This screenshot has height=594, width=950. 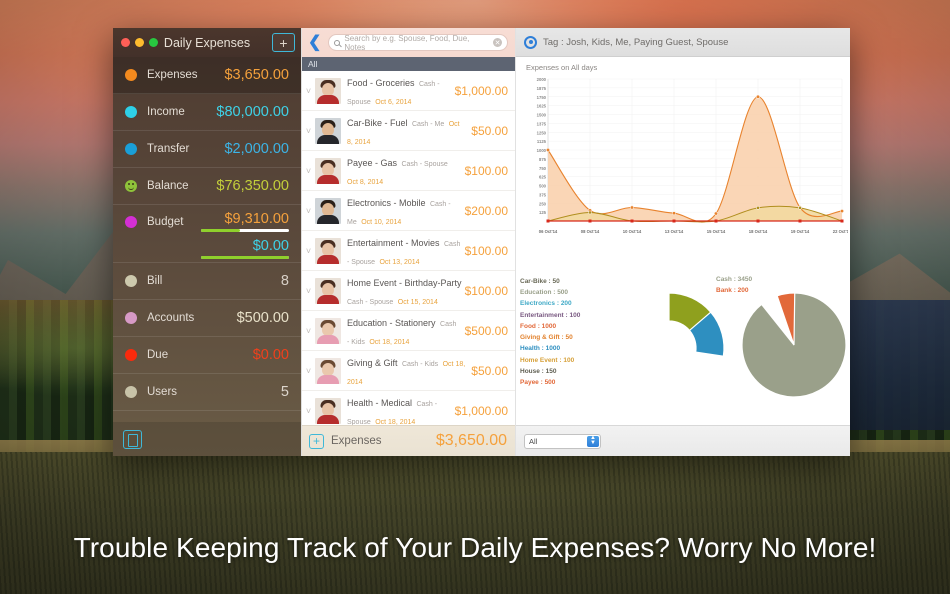 What do you see at coordinates (245, 257) in the screenshot?
I see `budget-progress-bottom` at bounding box center [245, 257].